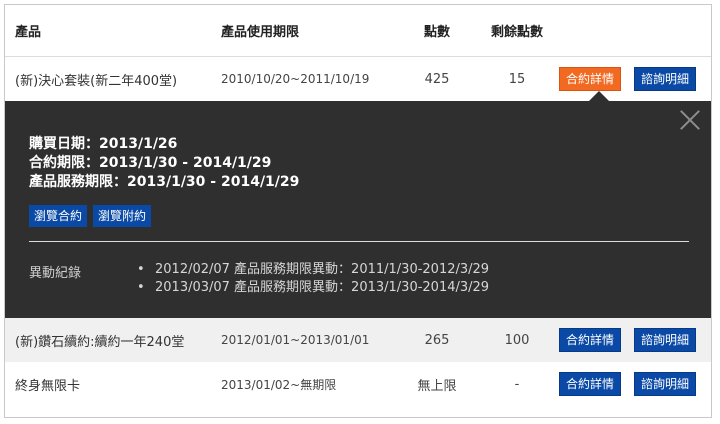 The width and height of the screenshot is (720, 424). What do you see at coordinates (295, 79) in the screenshot?
I see `row-period: 2010/10/20~2011/10/19` at bounding box center [295, 79].